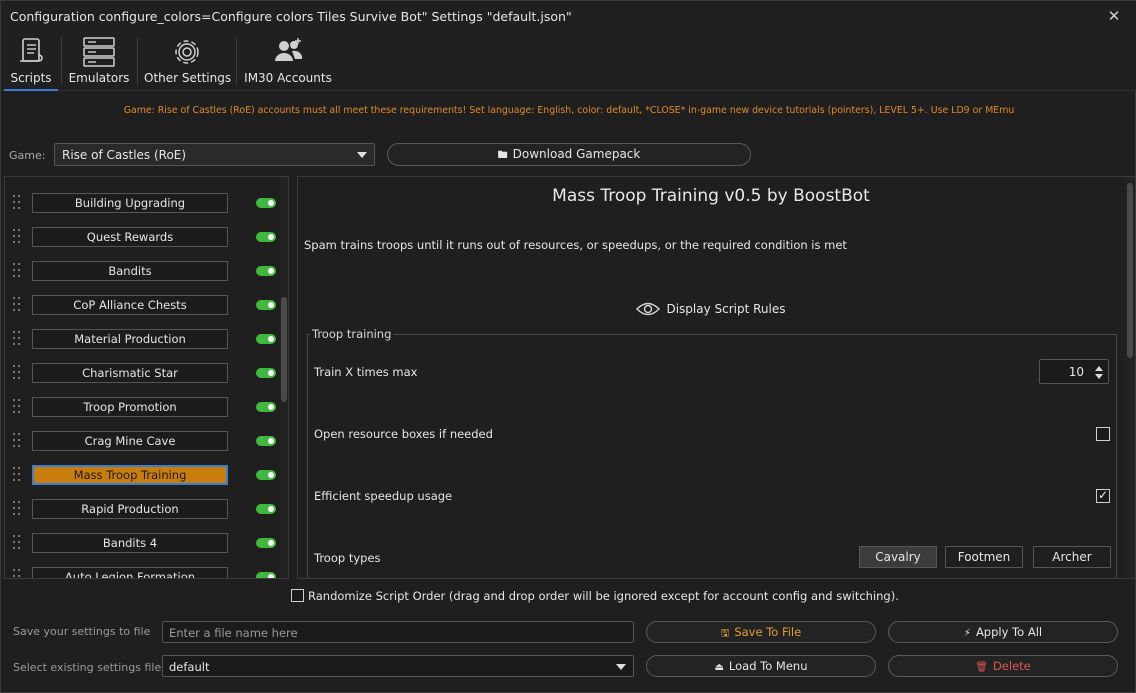 This screenshot has width=1136, height=693. Describe the element at coordinates (288, 62) in the screenshot. I see `tab-im30-accounts: IM30 Accounts` at that location.